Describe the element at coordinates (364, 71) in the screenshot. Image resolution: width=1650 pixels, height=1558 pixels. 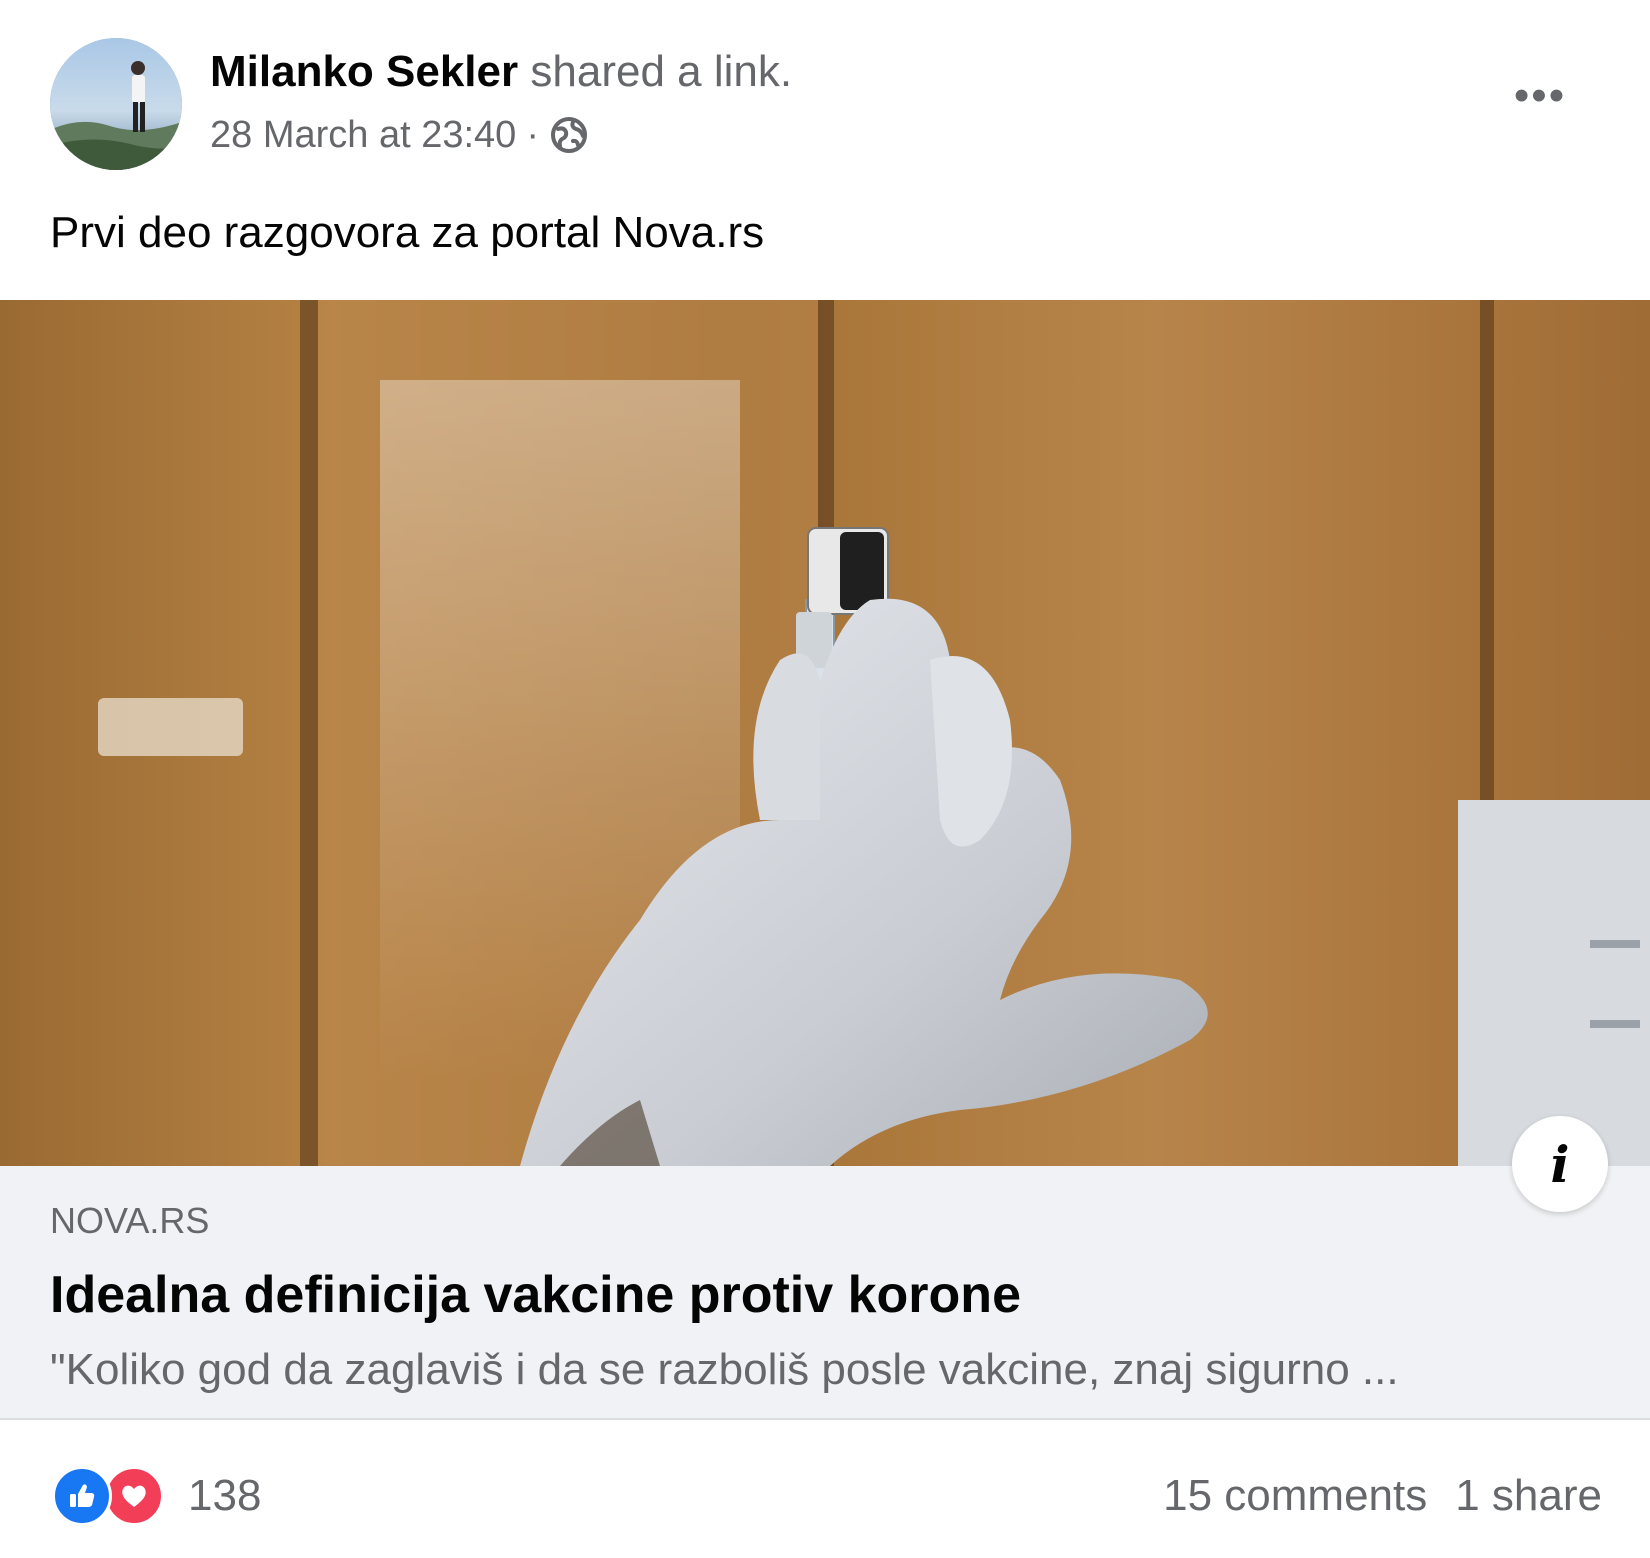
I see `author-name: Milanko Sekler` at that location.